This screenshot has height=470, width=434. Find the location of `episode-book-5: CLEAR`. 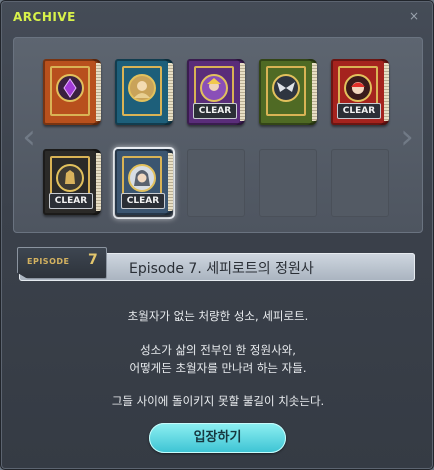

episode-book-5: CLEAR is located at coordinates (360, 93).